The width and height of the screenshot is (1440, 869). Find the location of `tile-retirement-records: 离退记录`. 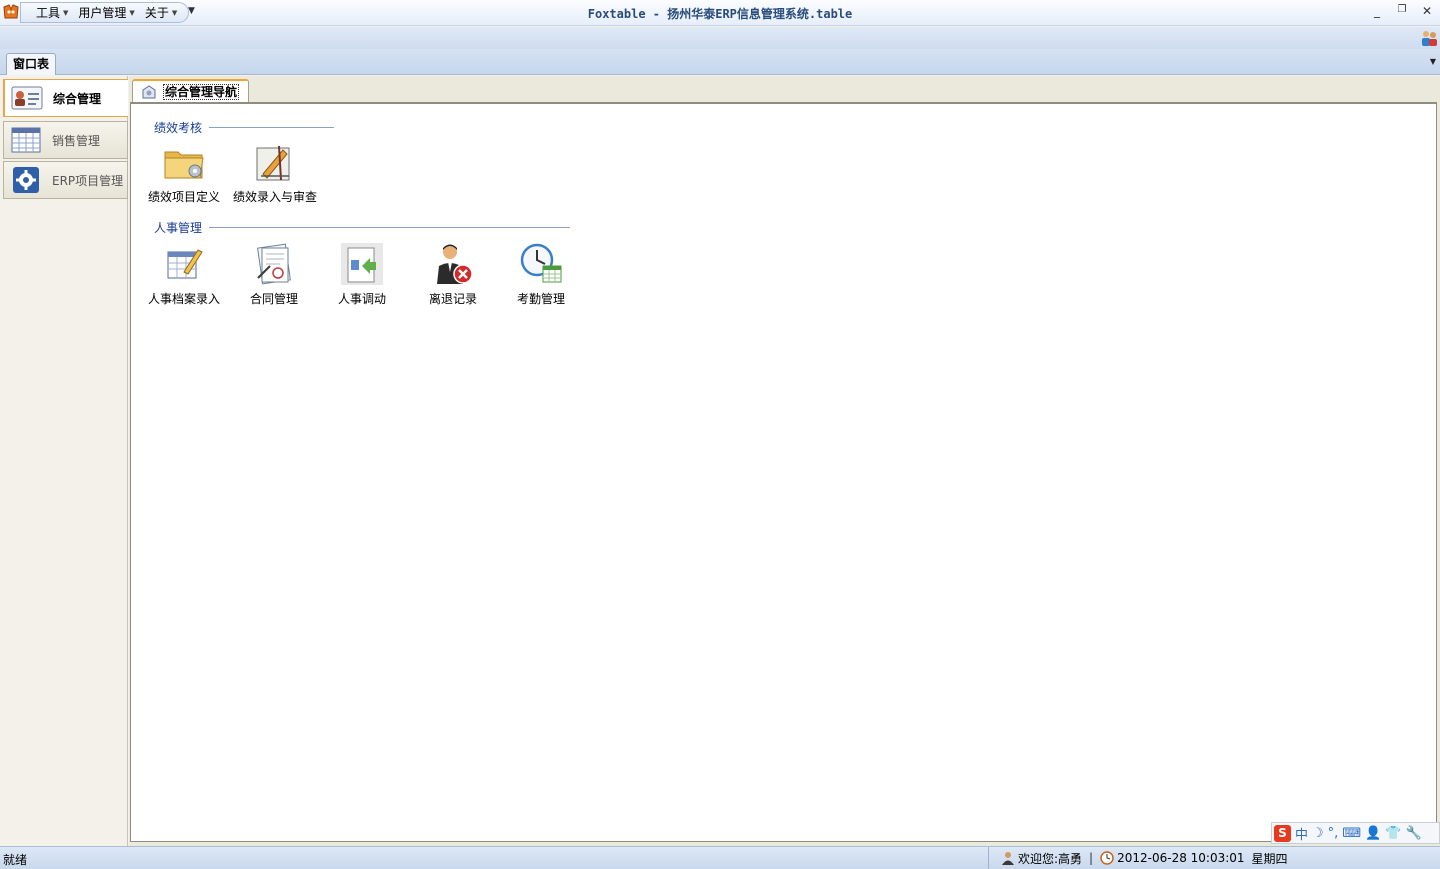

tile-retirement-records: 离退记录 is located at coordinates (453, 274).